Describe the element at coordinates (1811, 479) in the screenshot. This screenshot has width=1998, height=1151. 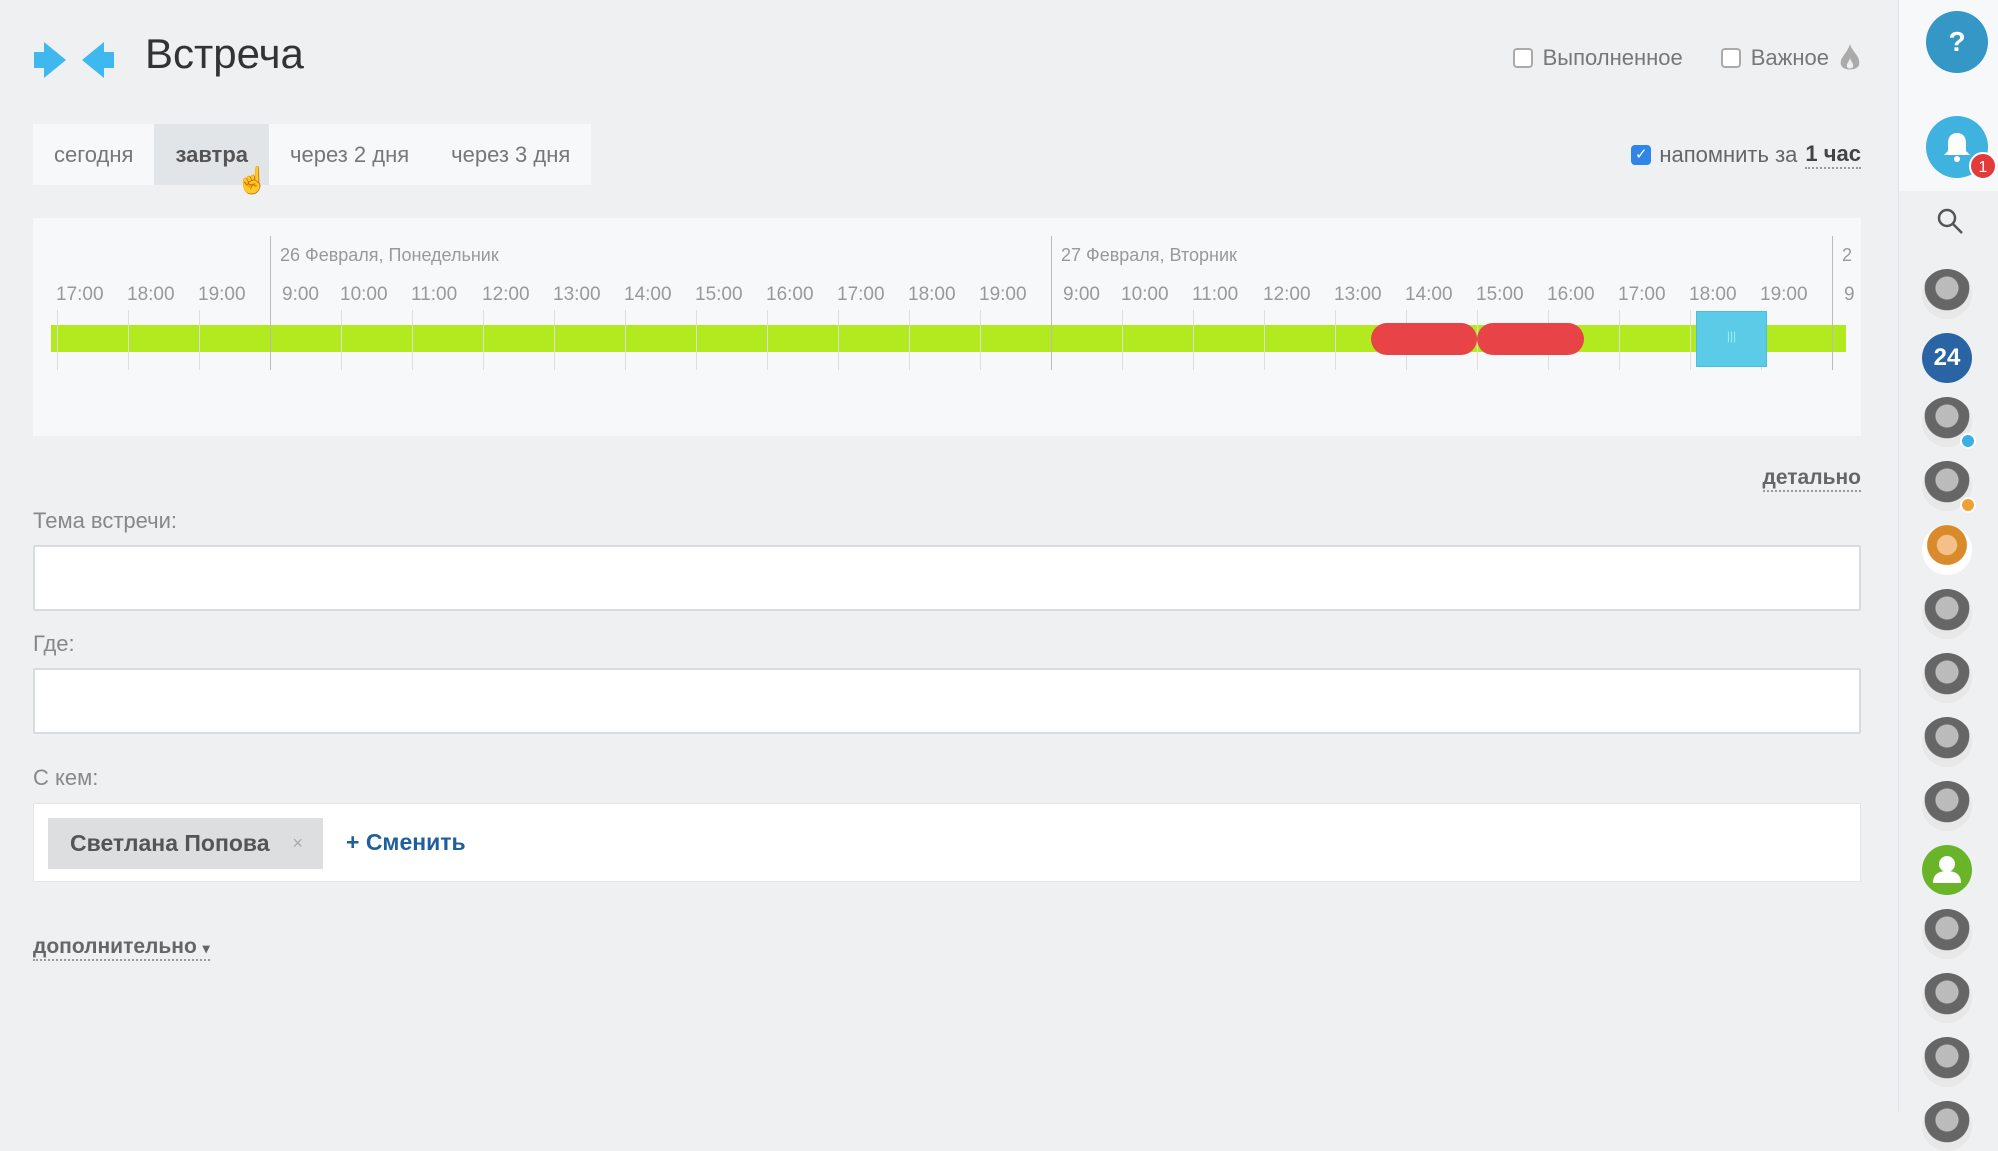
I see `detail-link: детально` at that location.